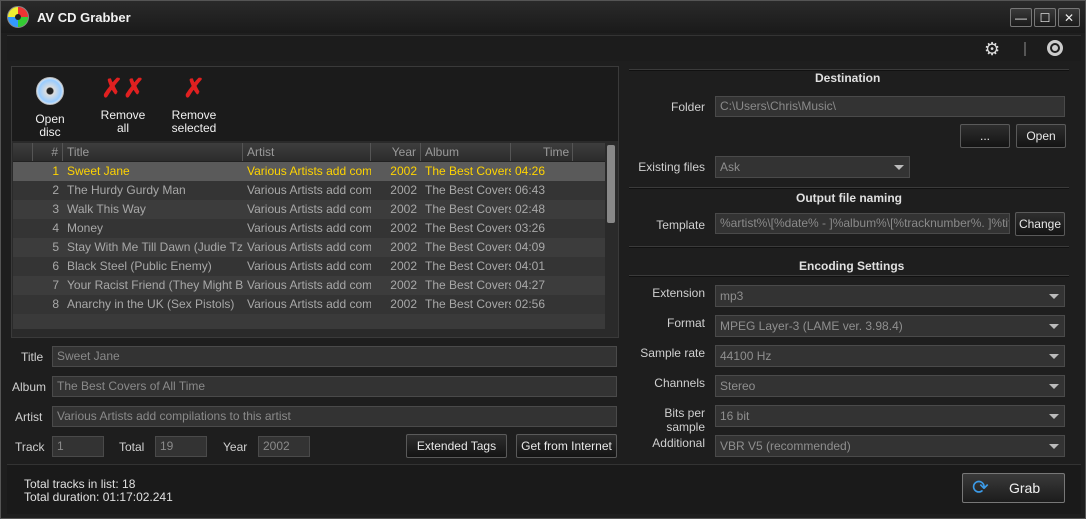 The height and width of the screenshot is (519, 1086). Describe the element at coordinates (50, 108) in the screenshot. I see `open-disc-button: Open disc` at that location.